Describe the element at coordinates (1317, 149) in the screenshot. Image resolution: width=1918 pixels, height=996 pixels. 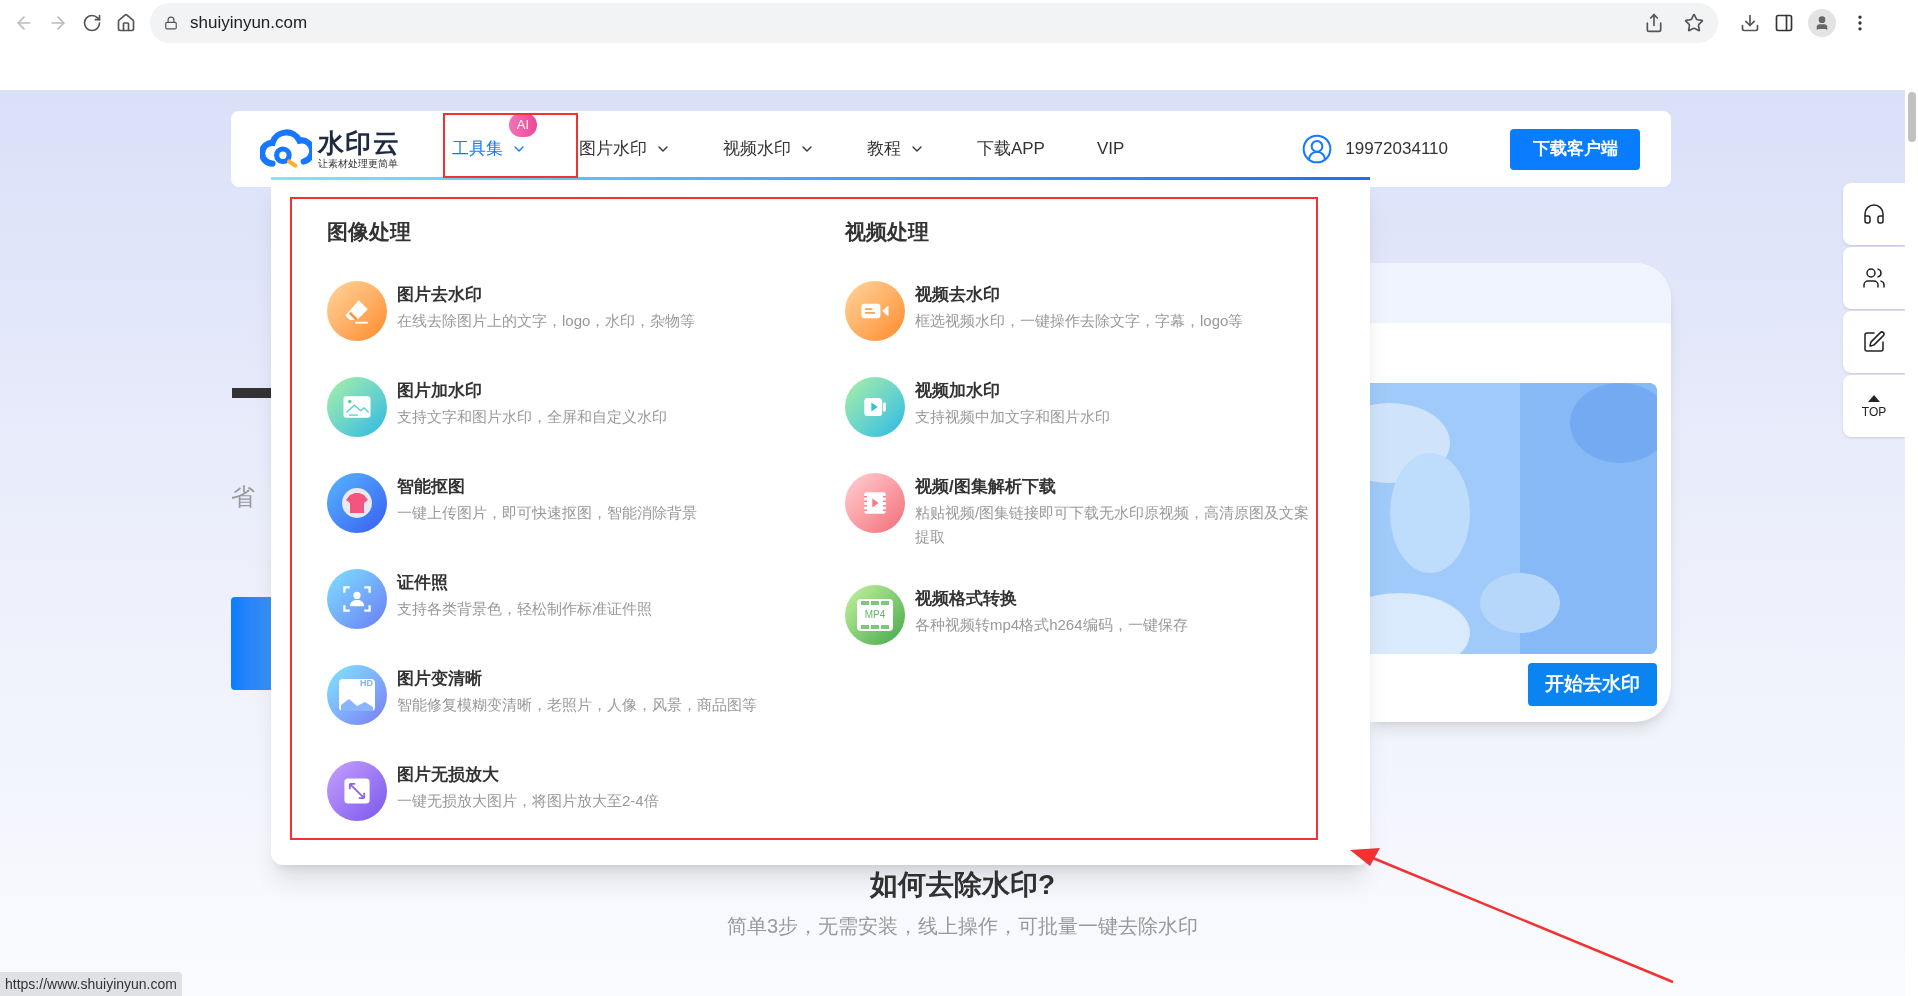
I see `user-icon` at that location.